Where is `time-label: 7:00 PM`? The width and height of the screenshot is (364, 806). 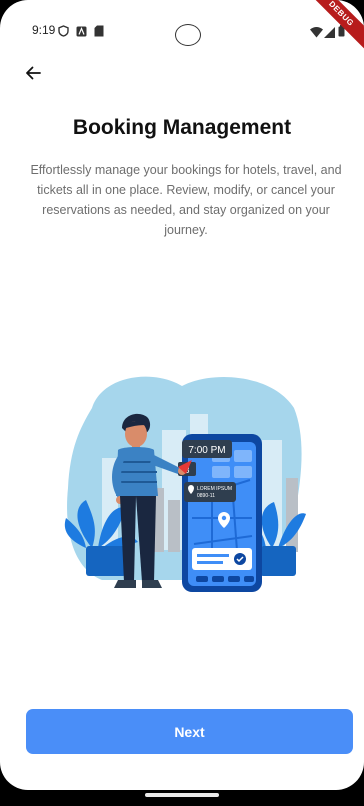
time-label: 7:00 PM is located at coordinates (206, 450).